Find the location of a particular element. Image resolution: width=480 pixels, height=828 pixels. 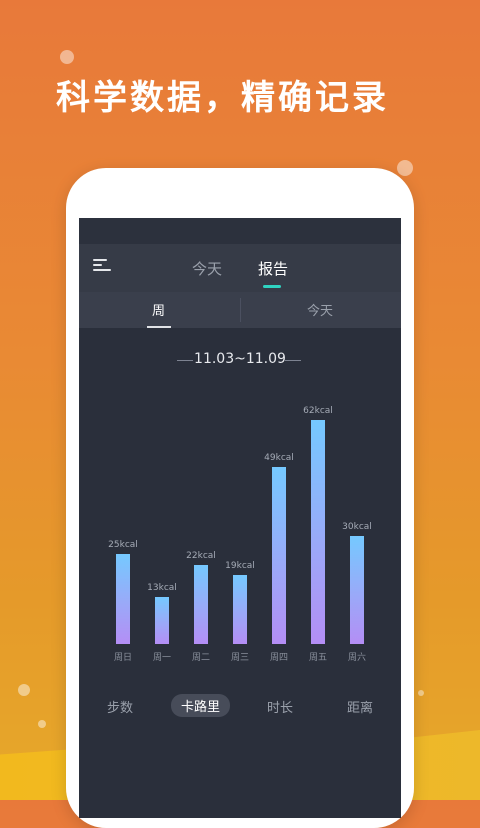

promo-headline: 科学数据，精确记录 is located at coordinates (222, 98).